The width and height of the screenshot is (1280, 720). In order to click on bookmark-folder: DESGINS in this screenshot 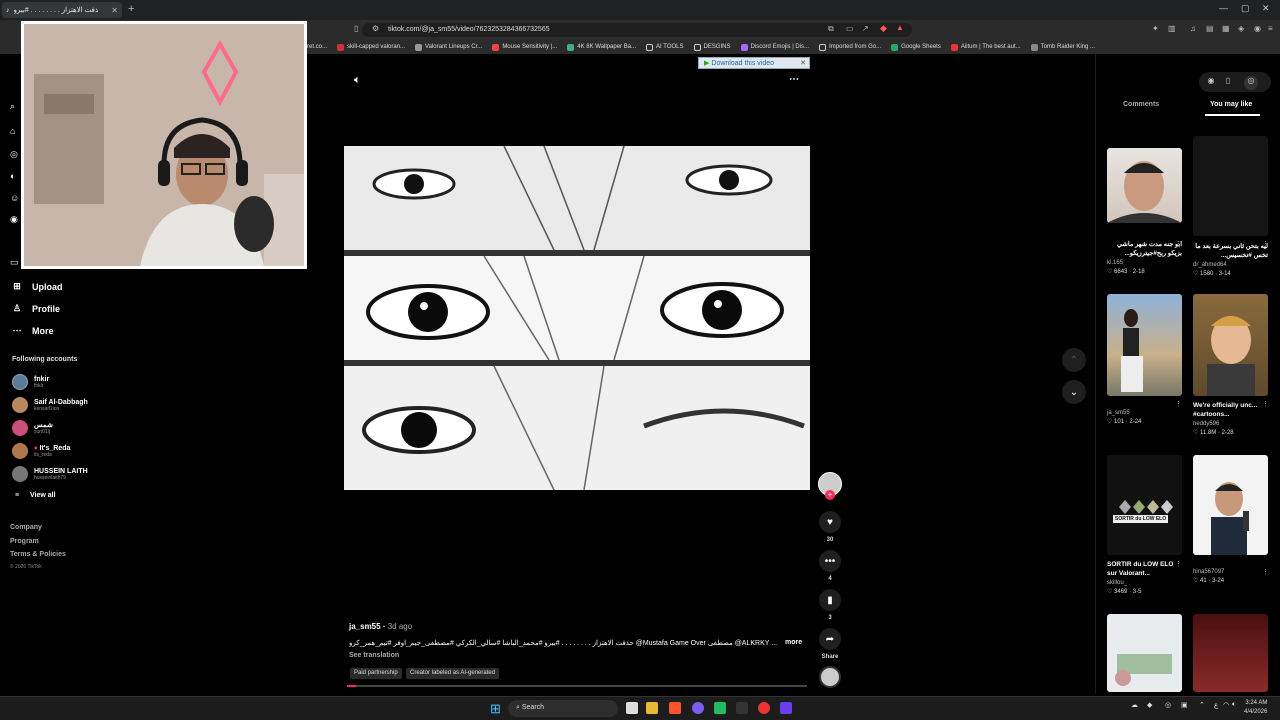, I will do `click(712, 47)`.